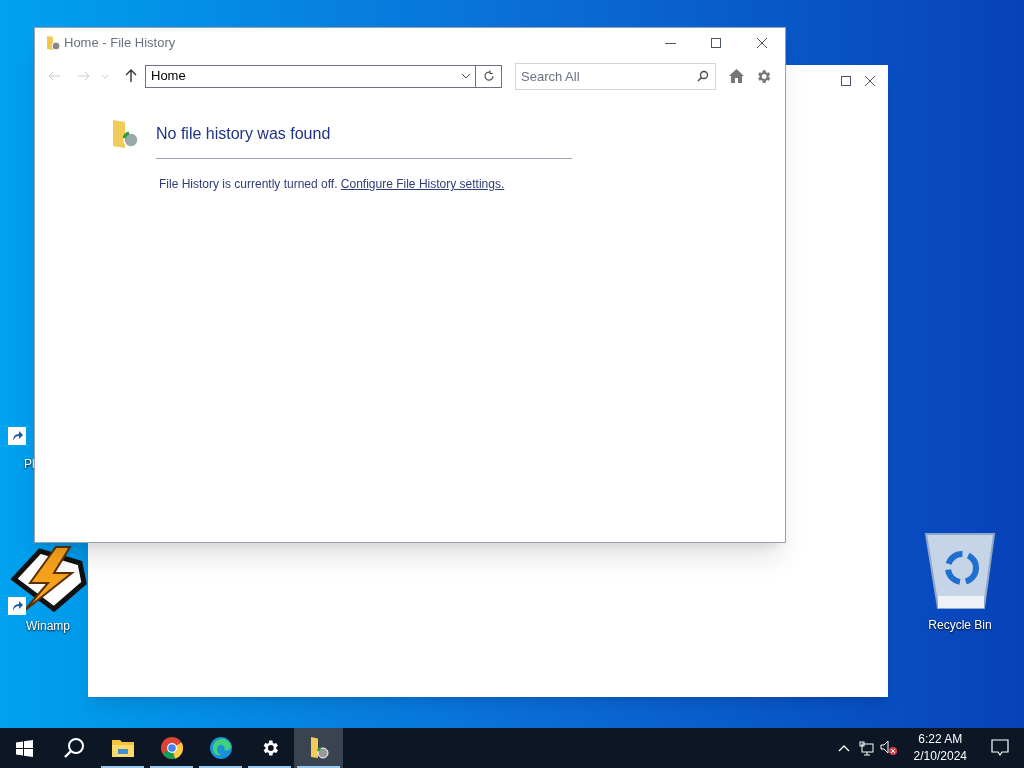  I want to click on clock-date: 2/10/2024, so click(940, 756).